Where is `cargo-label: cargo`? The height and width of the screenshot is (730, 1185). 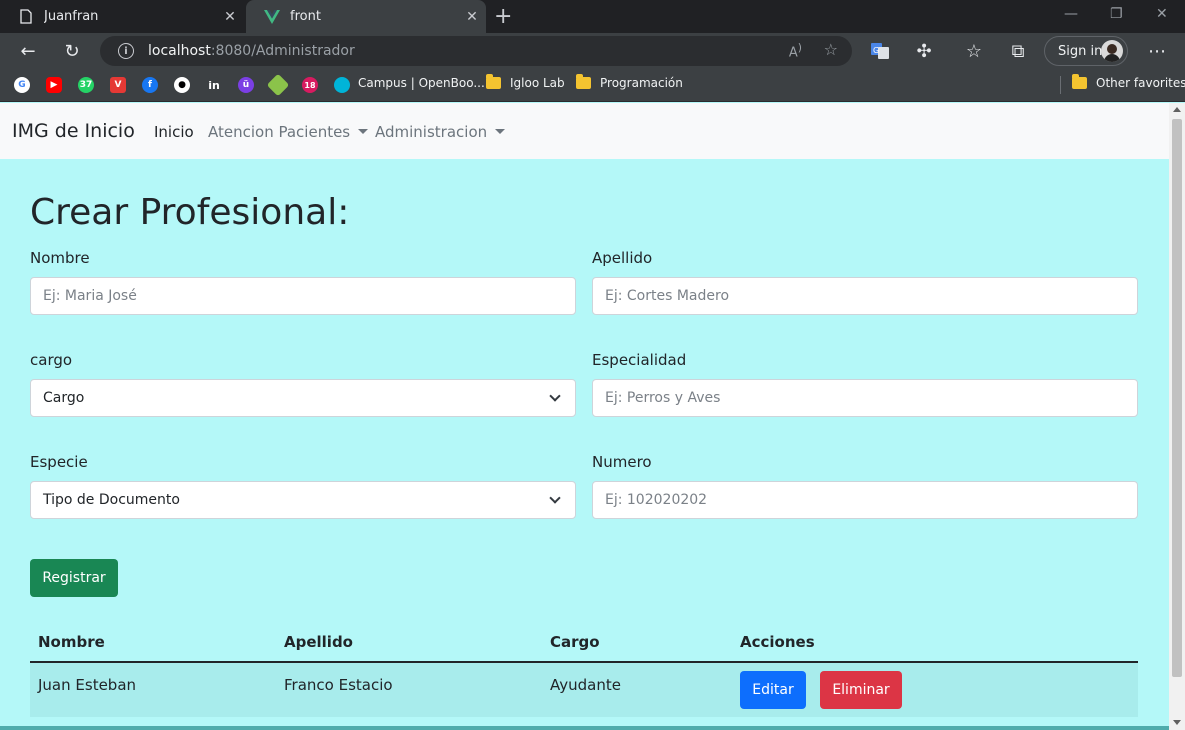
cargo-label: cargo is located at coordinates (51, 360).